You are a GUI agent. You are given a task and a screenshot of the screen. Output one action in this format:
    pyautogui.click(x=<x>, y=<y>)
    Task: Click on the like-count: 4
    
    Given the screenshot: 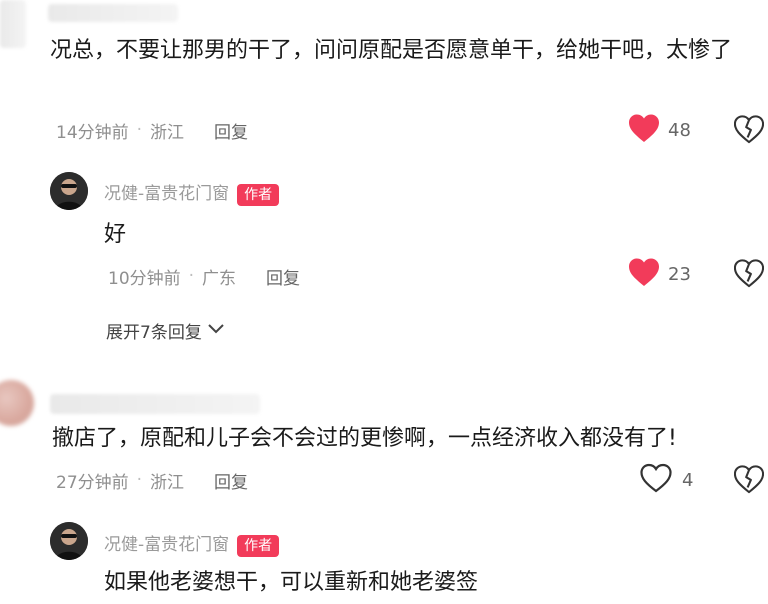 What is the action you would take?
    pyautogui.click(x=688, y=480)
    